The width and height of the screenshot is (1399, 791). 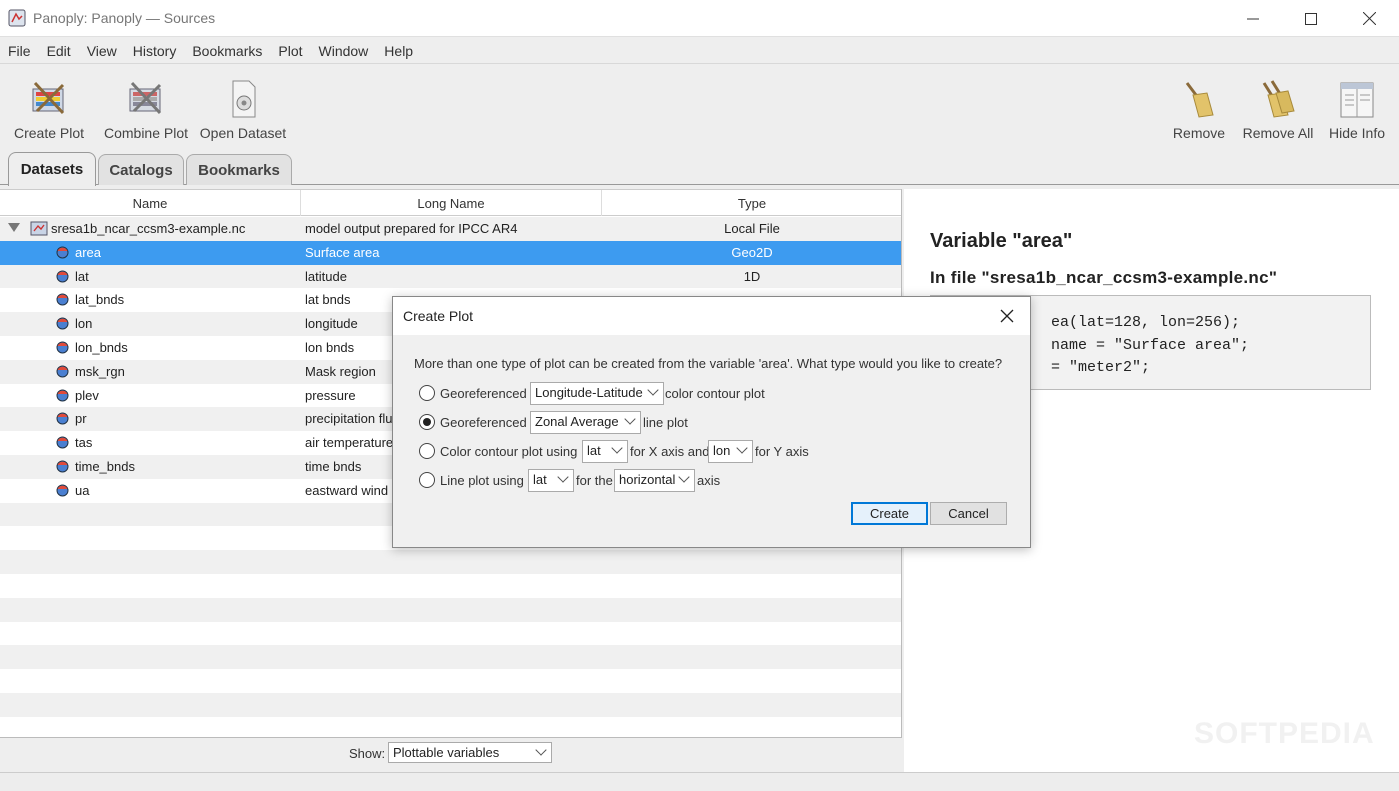 I want to click on dataset-file-icon, so click(x=39, y=228).